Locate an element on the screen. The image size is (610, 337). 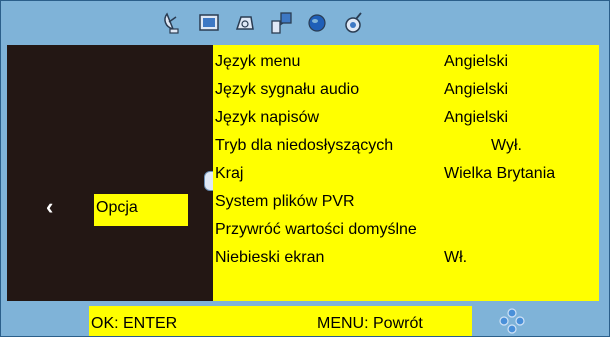
screen-icon is located at coordinates (209, 23).